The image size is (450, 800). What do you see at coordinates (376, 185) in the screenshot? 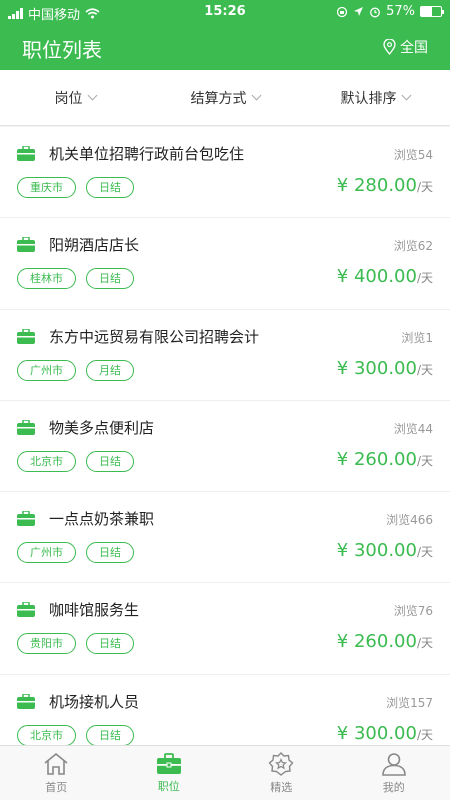
I see `price-amount: ¥ 280.00` at bounding box center [376, 185].